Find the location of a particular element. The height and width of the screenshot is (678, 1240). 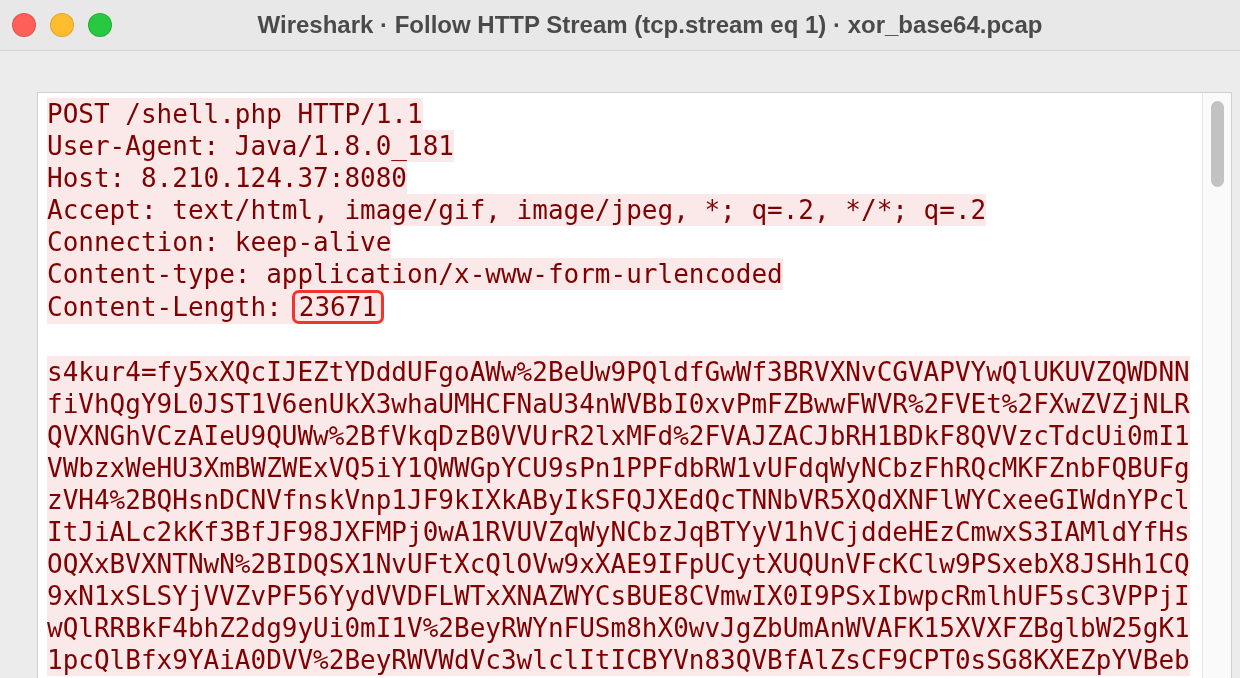

minimize-button is located at coordinates (62, 25).